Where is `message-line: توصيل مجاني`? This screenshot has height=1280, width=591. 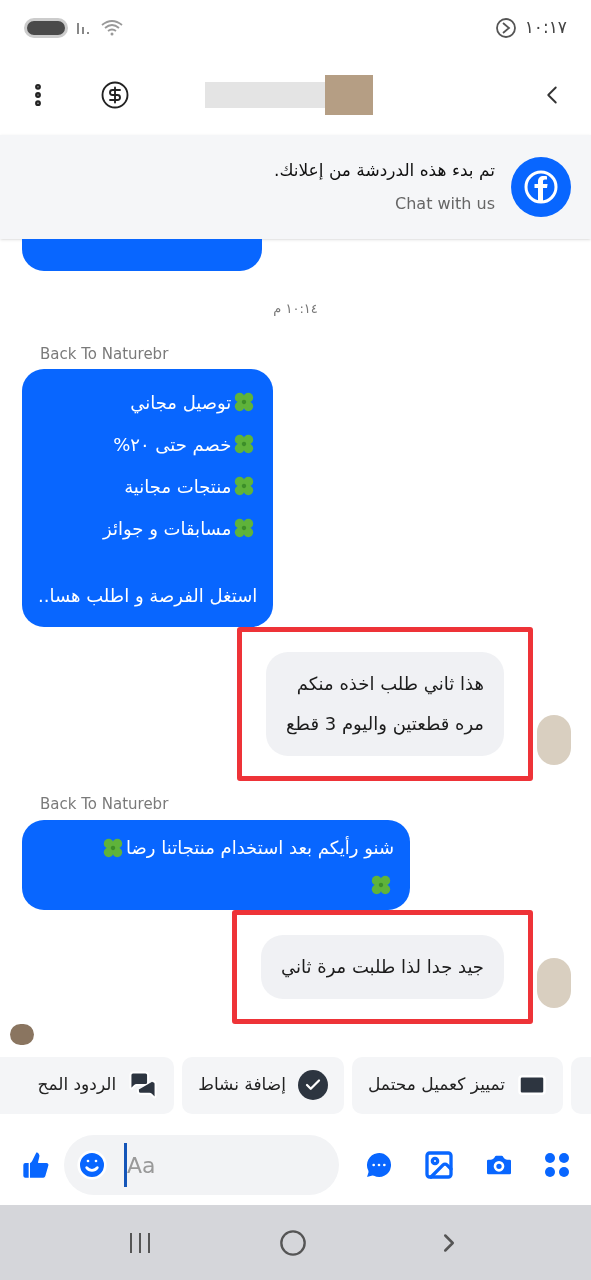 message-line: توصيل مجاني is located at coordinates (181, 403).